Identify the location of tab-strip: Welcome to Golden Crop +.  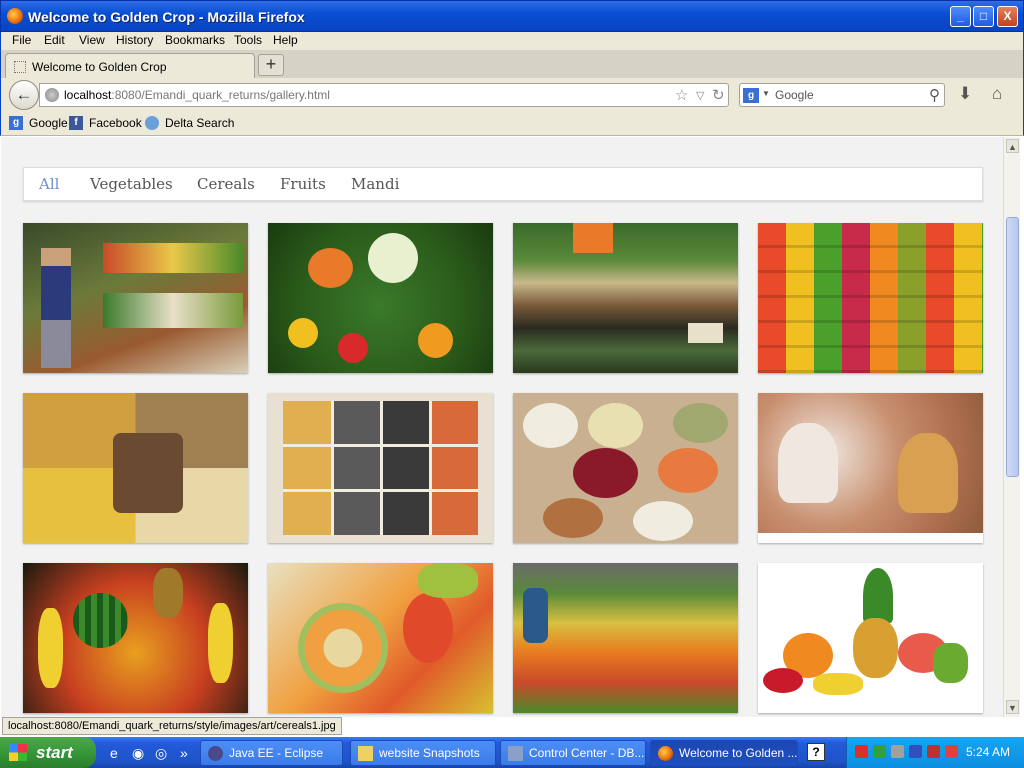
(512, 64).